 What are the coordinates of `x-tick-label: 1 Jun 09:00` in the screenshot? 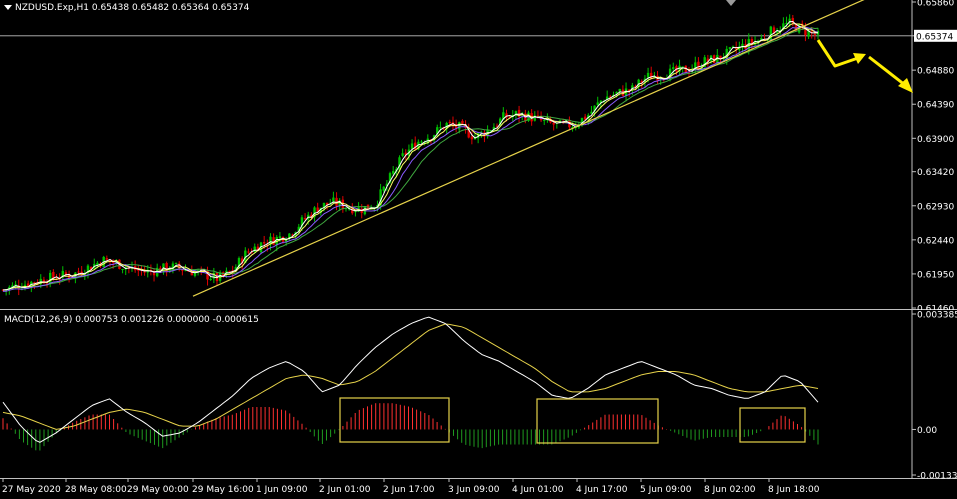 It's located at (282, 490).